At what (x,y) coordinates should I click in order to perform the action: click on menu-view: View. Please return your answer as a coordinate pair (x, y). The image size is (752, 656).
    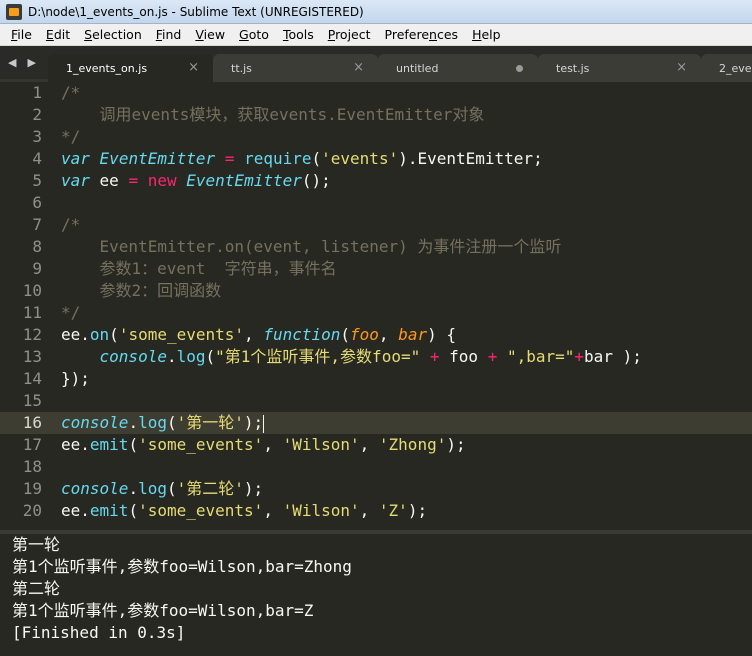
    Looking at the image, I should click on (210, 35).